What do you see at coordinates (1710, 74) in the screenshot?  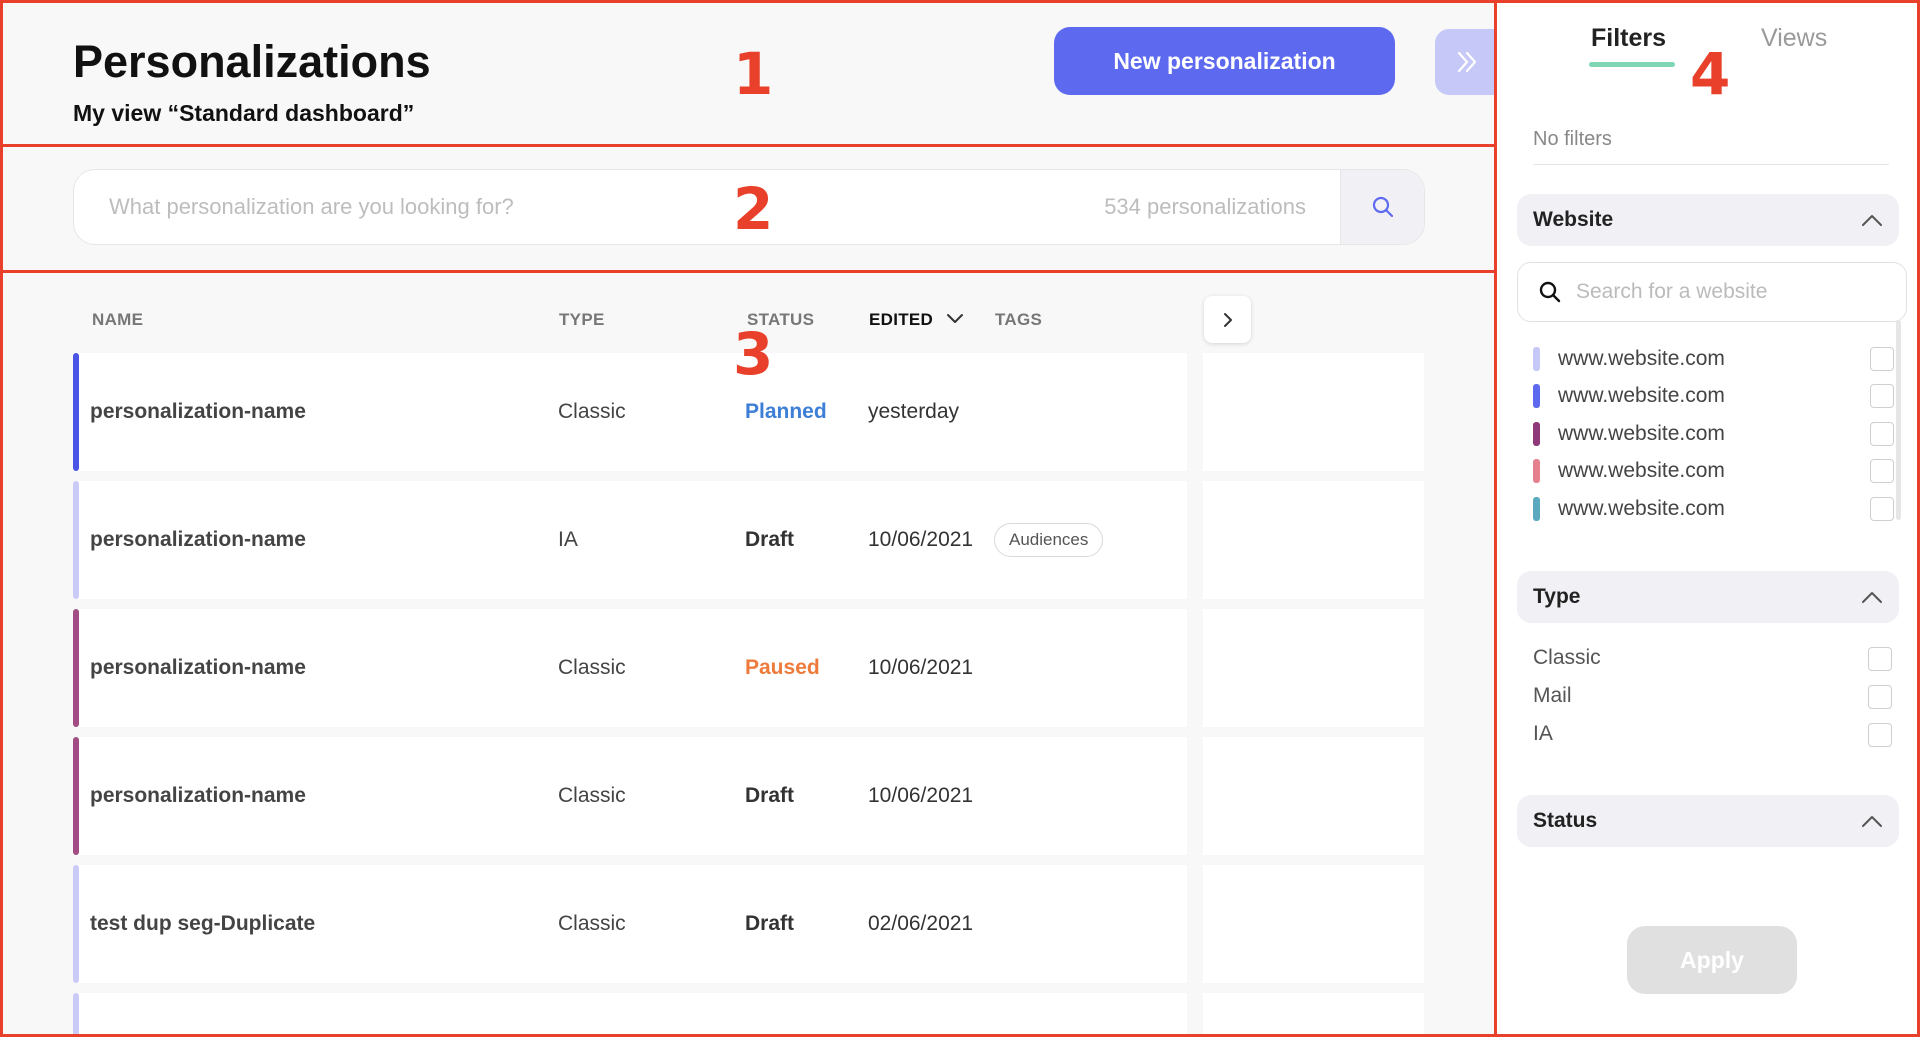 I see `annotation-label-4: 4` at bounding box center [1710, 74].